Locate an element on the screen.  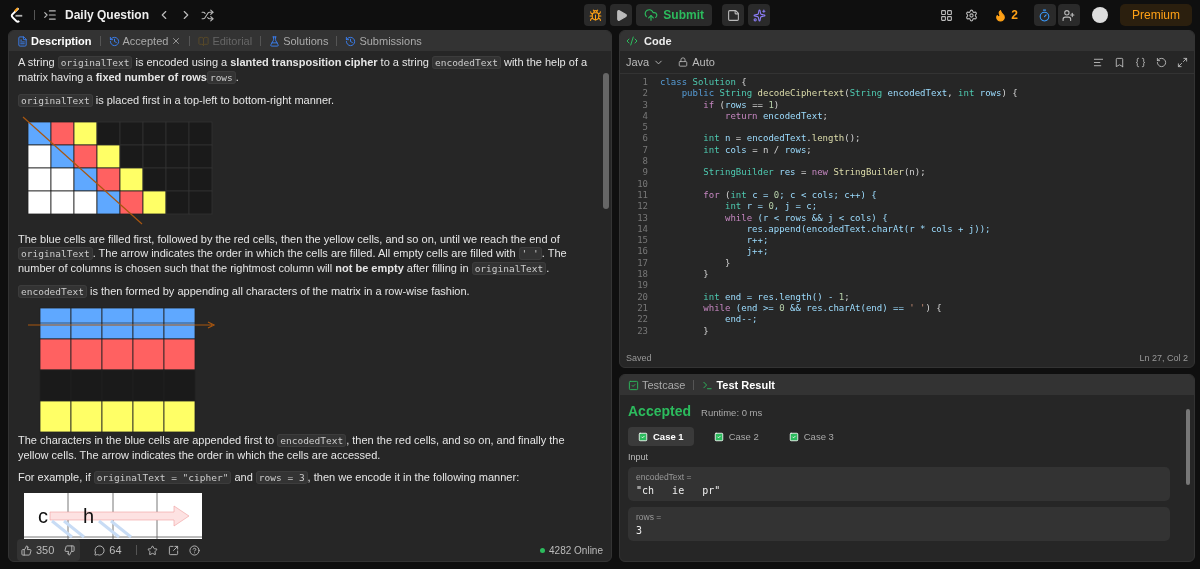
lock-icon is located at coordinates (683, 62).